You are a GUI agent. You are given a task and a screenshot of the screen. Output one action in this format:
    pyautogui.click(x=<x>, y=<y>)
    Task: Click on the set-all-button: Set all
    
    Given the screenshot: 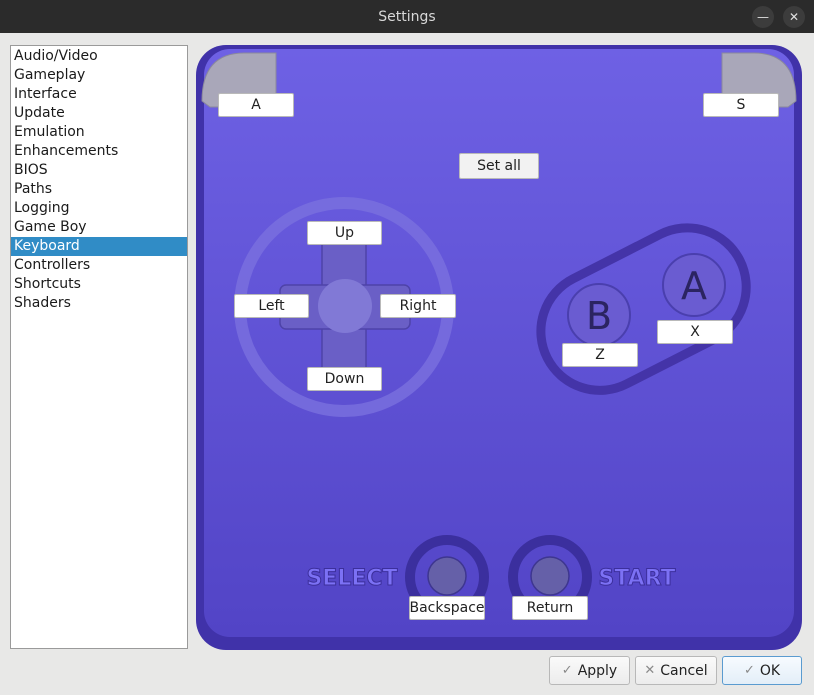 What is the action you would take?
    pyautogui.click(x=499, y=166)
    